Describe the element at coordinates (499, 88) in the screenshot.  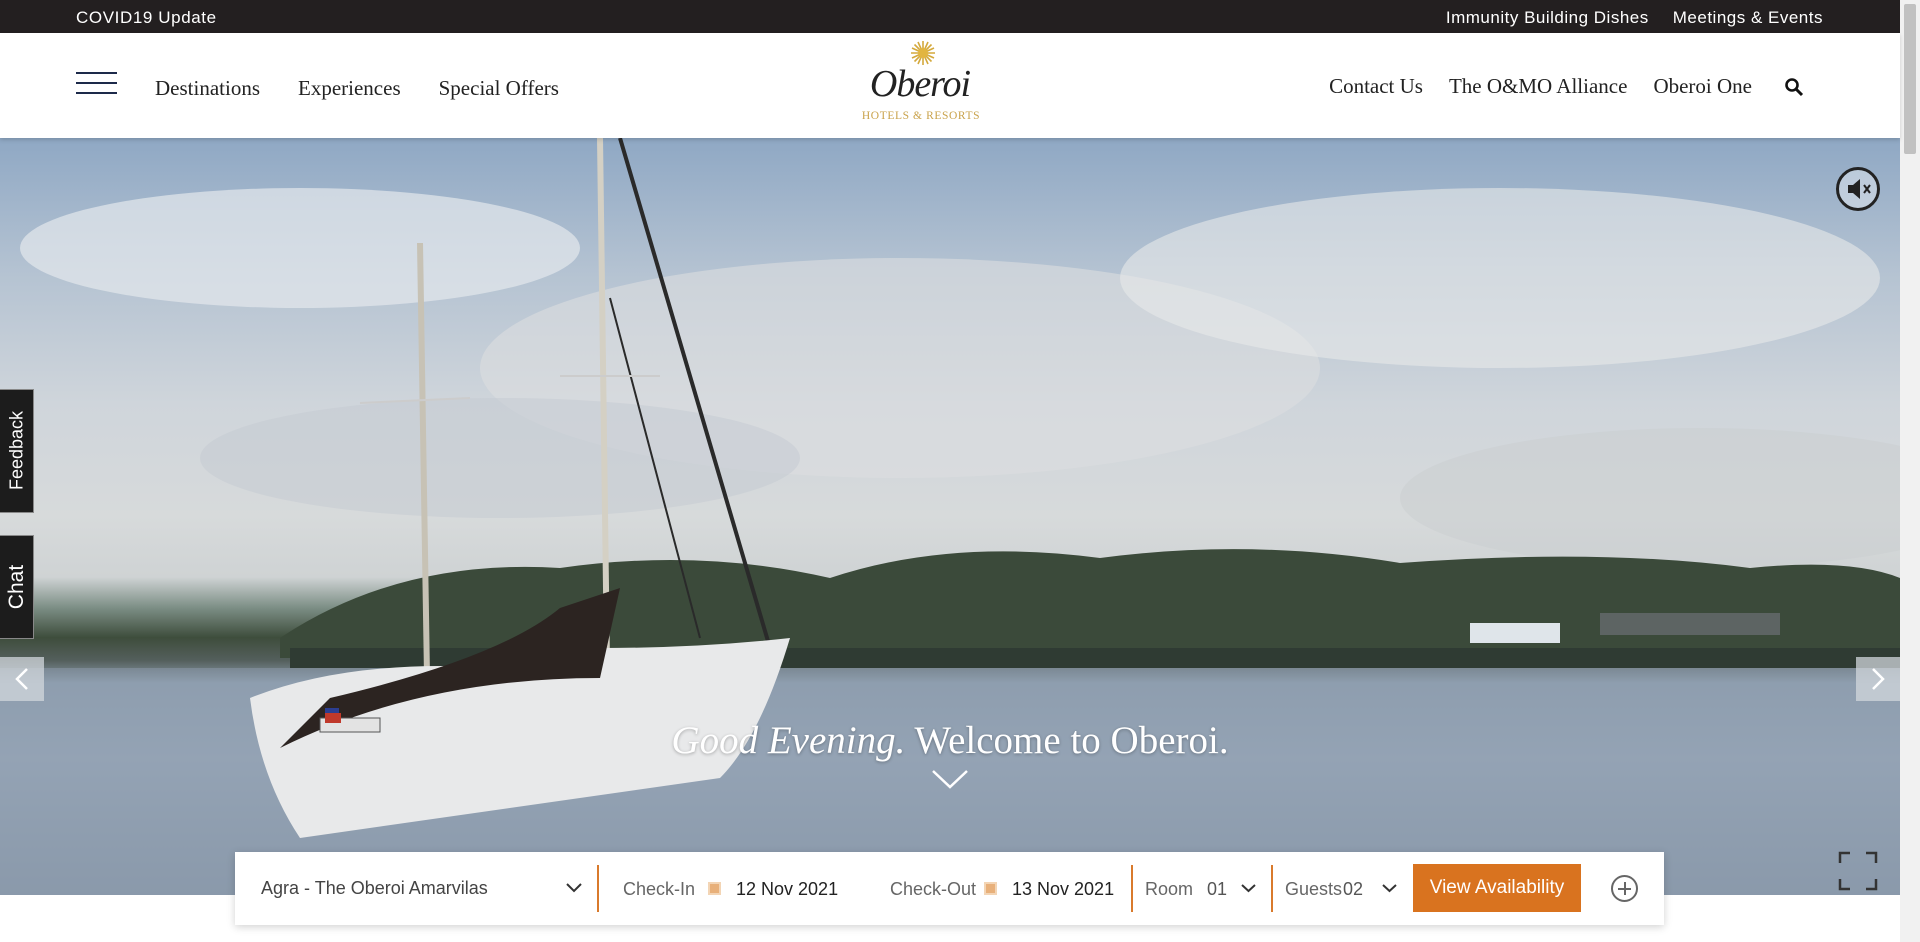
I see `nav-special-offers: Special Offers` at that location.